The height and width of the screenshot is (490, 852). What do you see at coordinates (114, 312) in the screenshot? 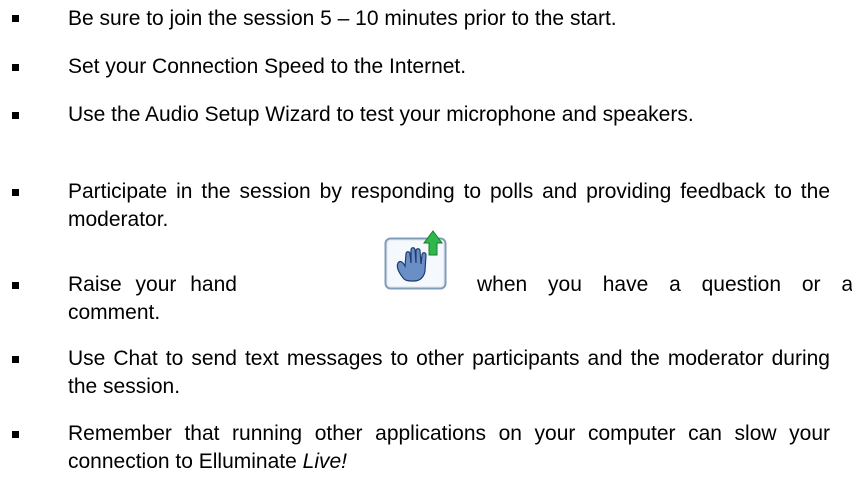
I see `raise-hand-text-line2: comment.` at bounding box center [114, 312].